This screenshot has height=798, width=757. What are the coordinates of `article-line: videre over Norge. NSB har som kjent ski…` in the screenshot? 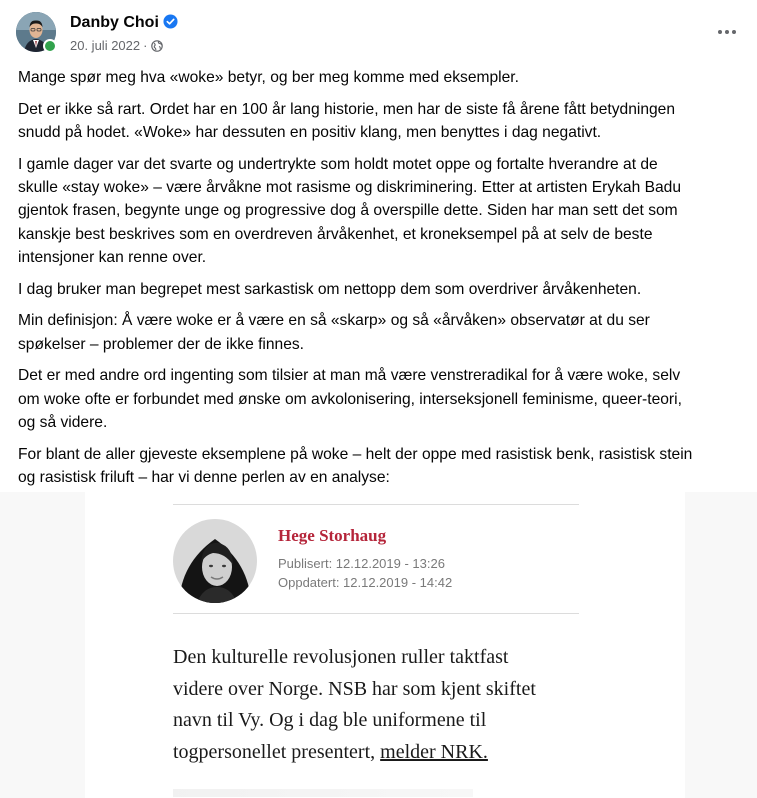 It's located at (354, 688).